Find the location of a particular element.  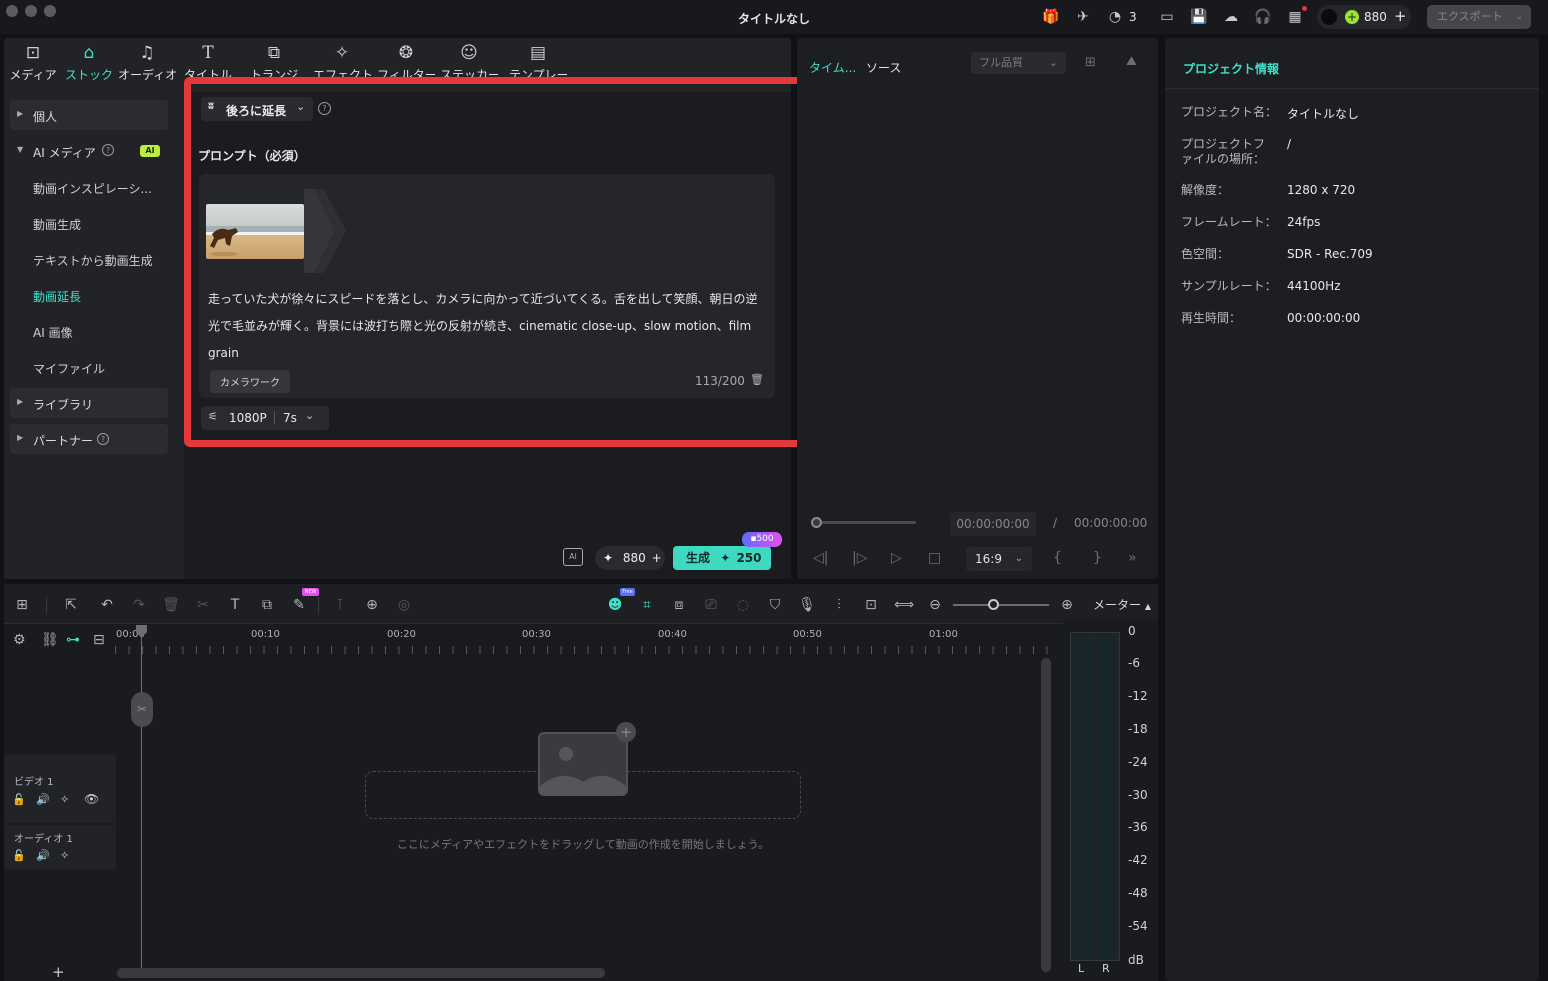

ai-assist-icon: AI is located at coordinates (573, 557).